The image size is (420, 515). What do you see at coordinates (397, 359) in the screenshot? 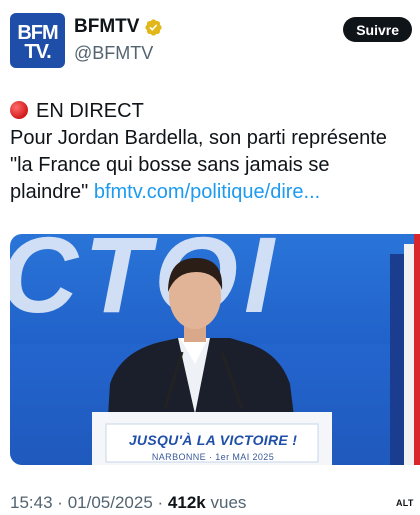
I see `flag-blue` at bounding box center [397, 359].